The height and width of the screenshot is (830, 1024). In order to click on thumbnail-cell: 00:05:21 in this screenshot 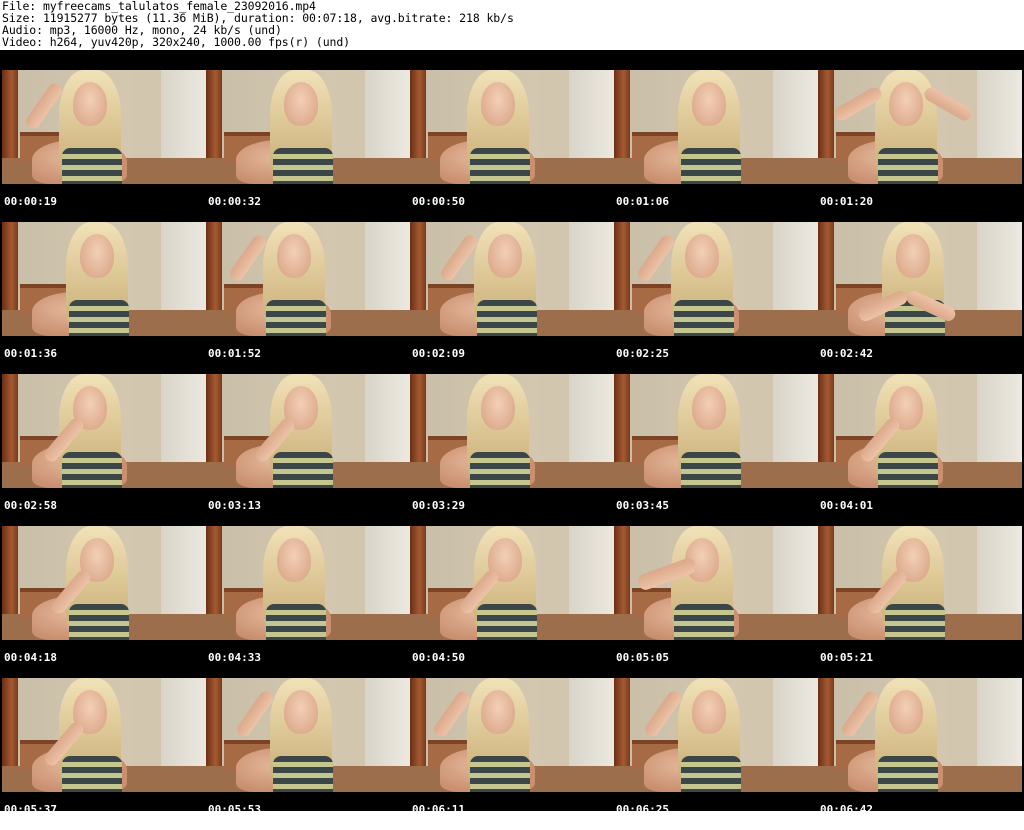, I will do `click(920, 602)`.